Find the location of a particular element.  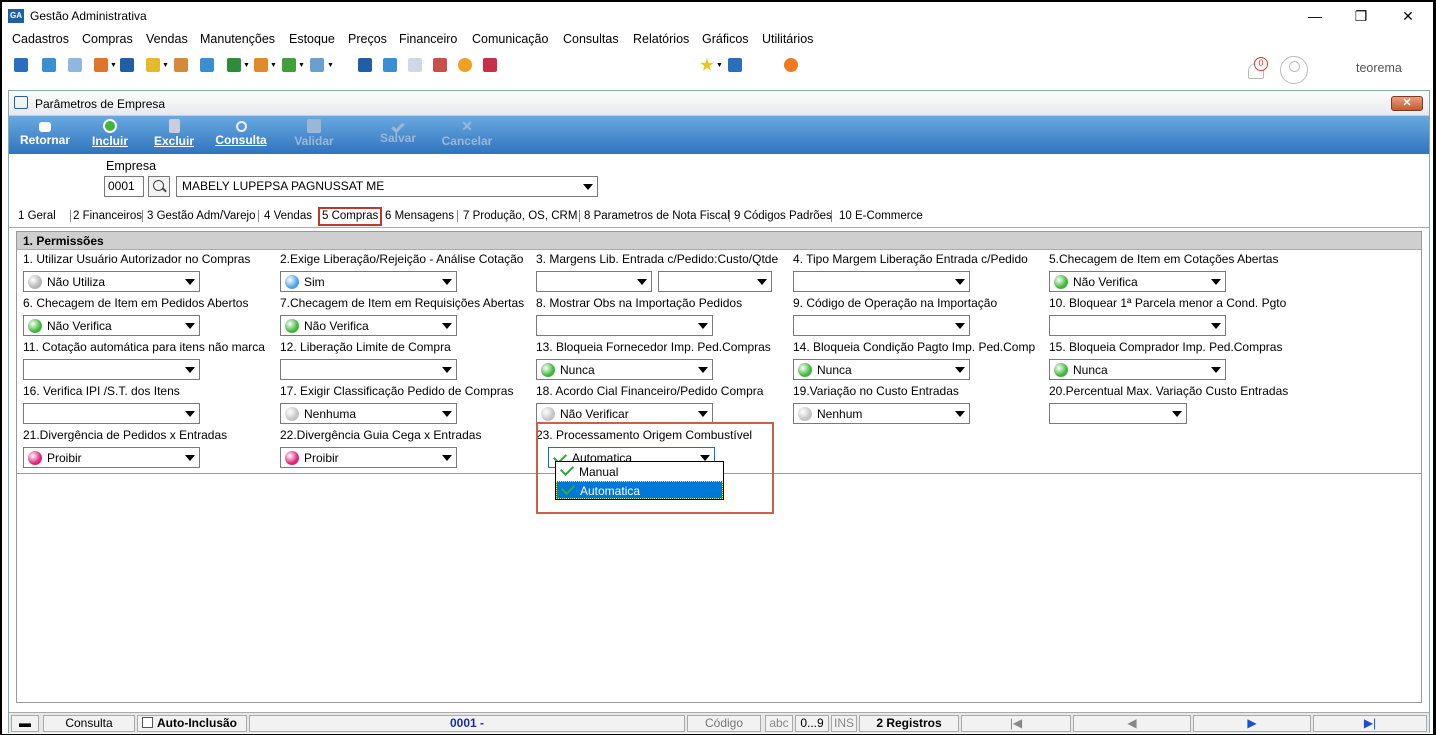

calculator-icon is located at coordinates (390, 65).